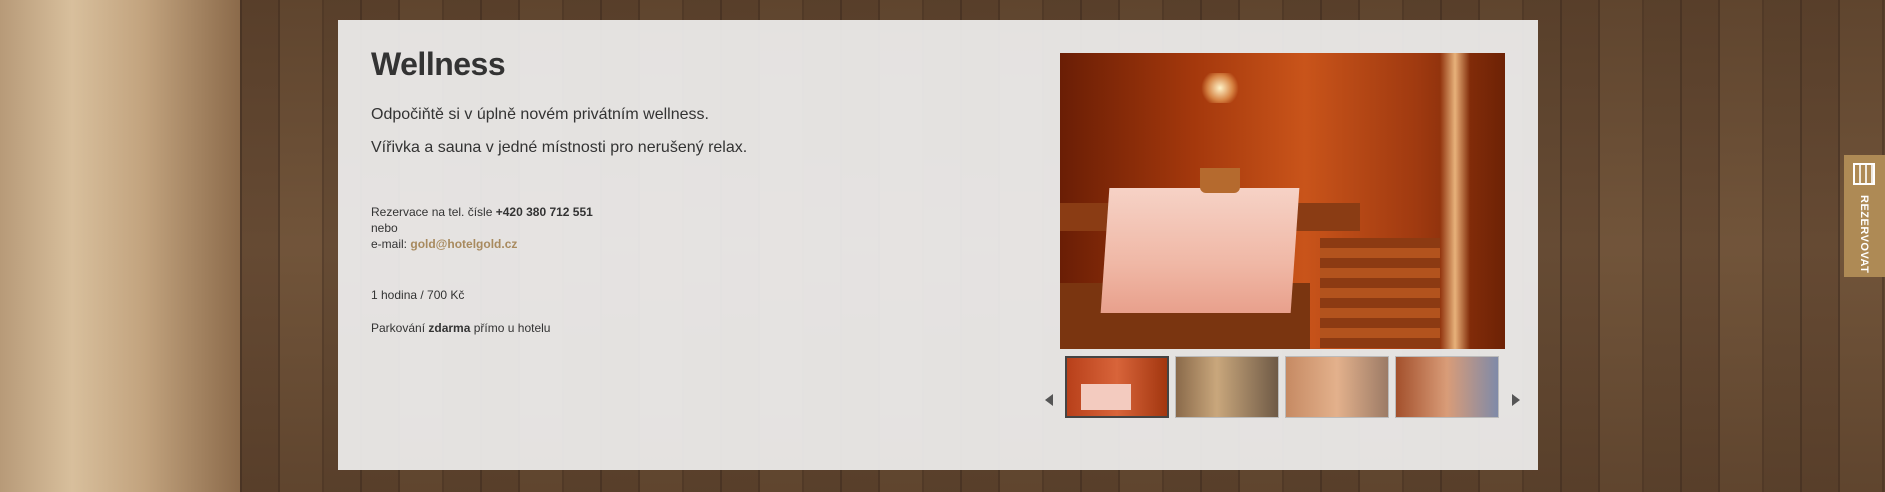  I want to click on towel-decor, so click(1200, 250).